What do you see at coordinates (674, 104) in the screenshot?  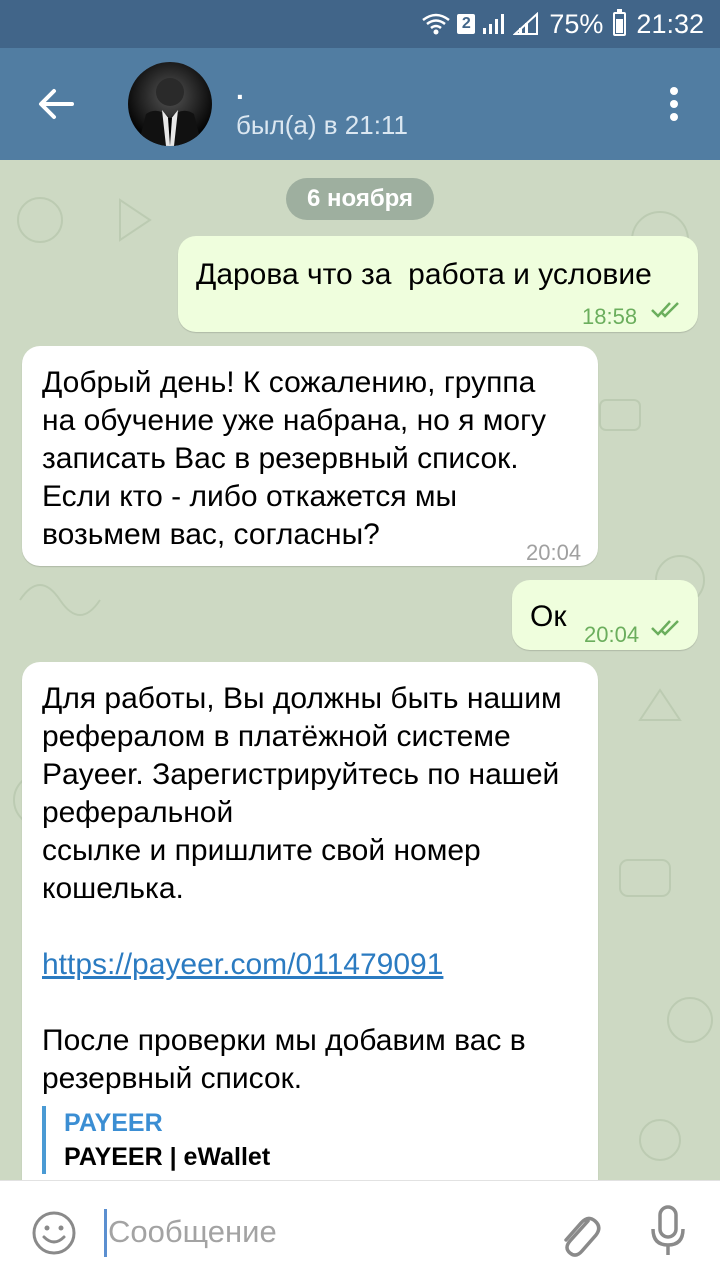 I see `more-vertical-icon` at bounding box center [674, 104].